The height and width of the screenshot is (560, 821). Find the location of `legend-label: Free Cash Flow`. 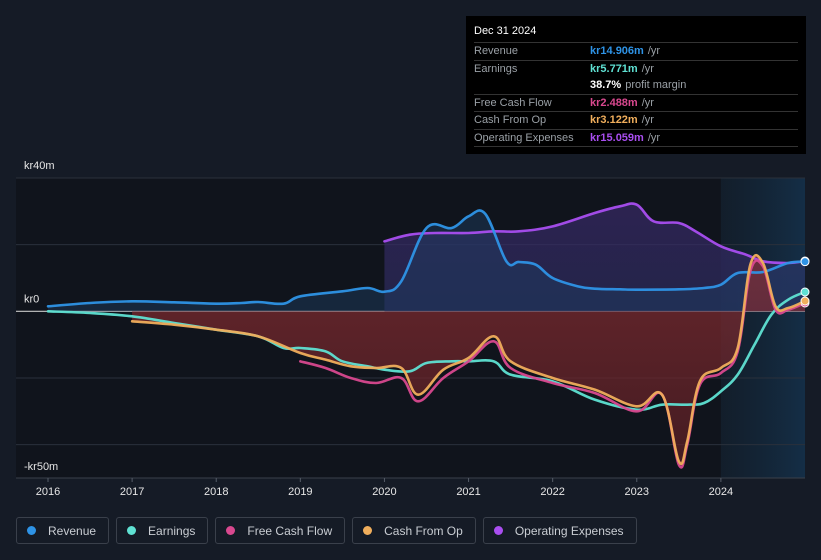

legend-label: Free Cash Flow is located at coordinates (290, 530).